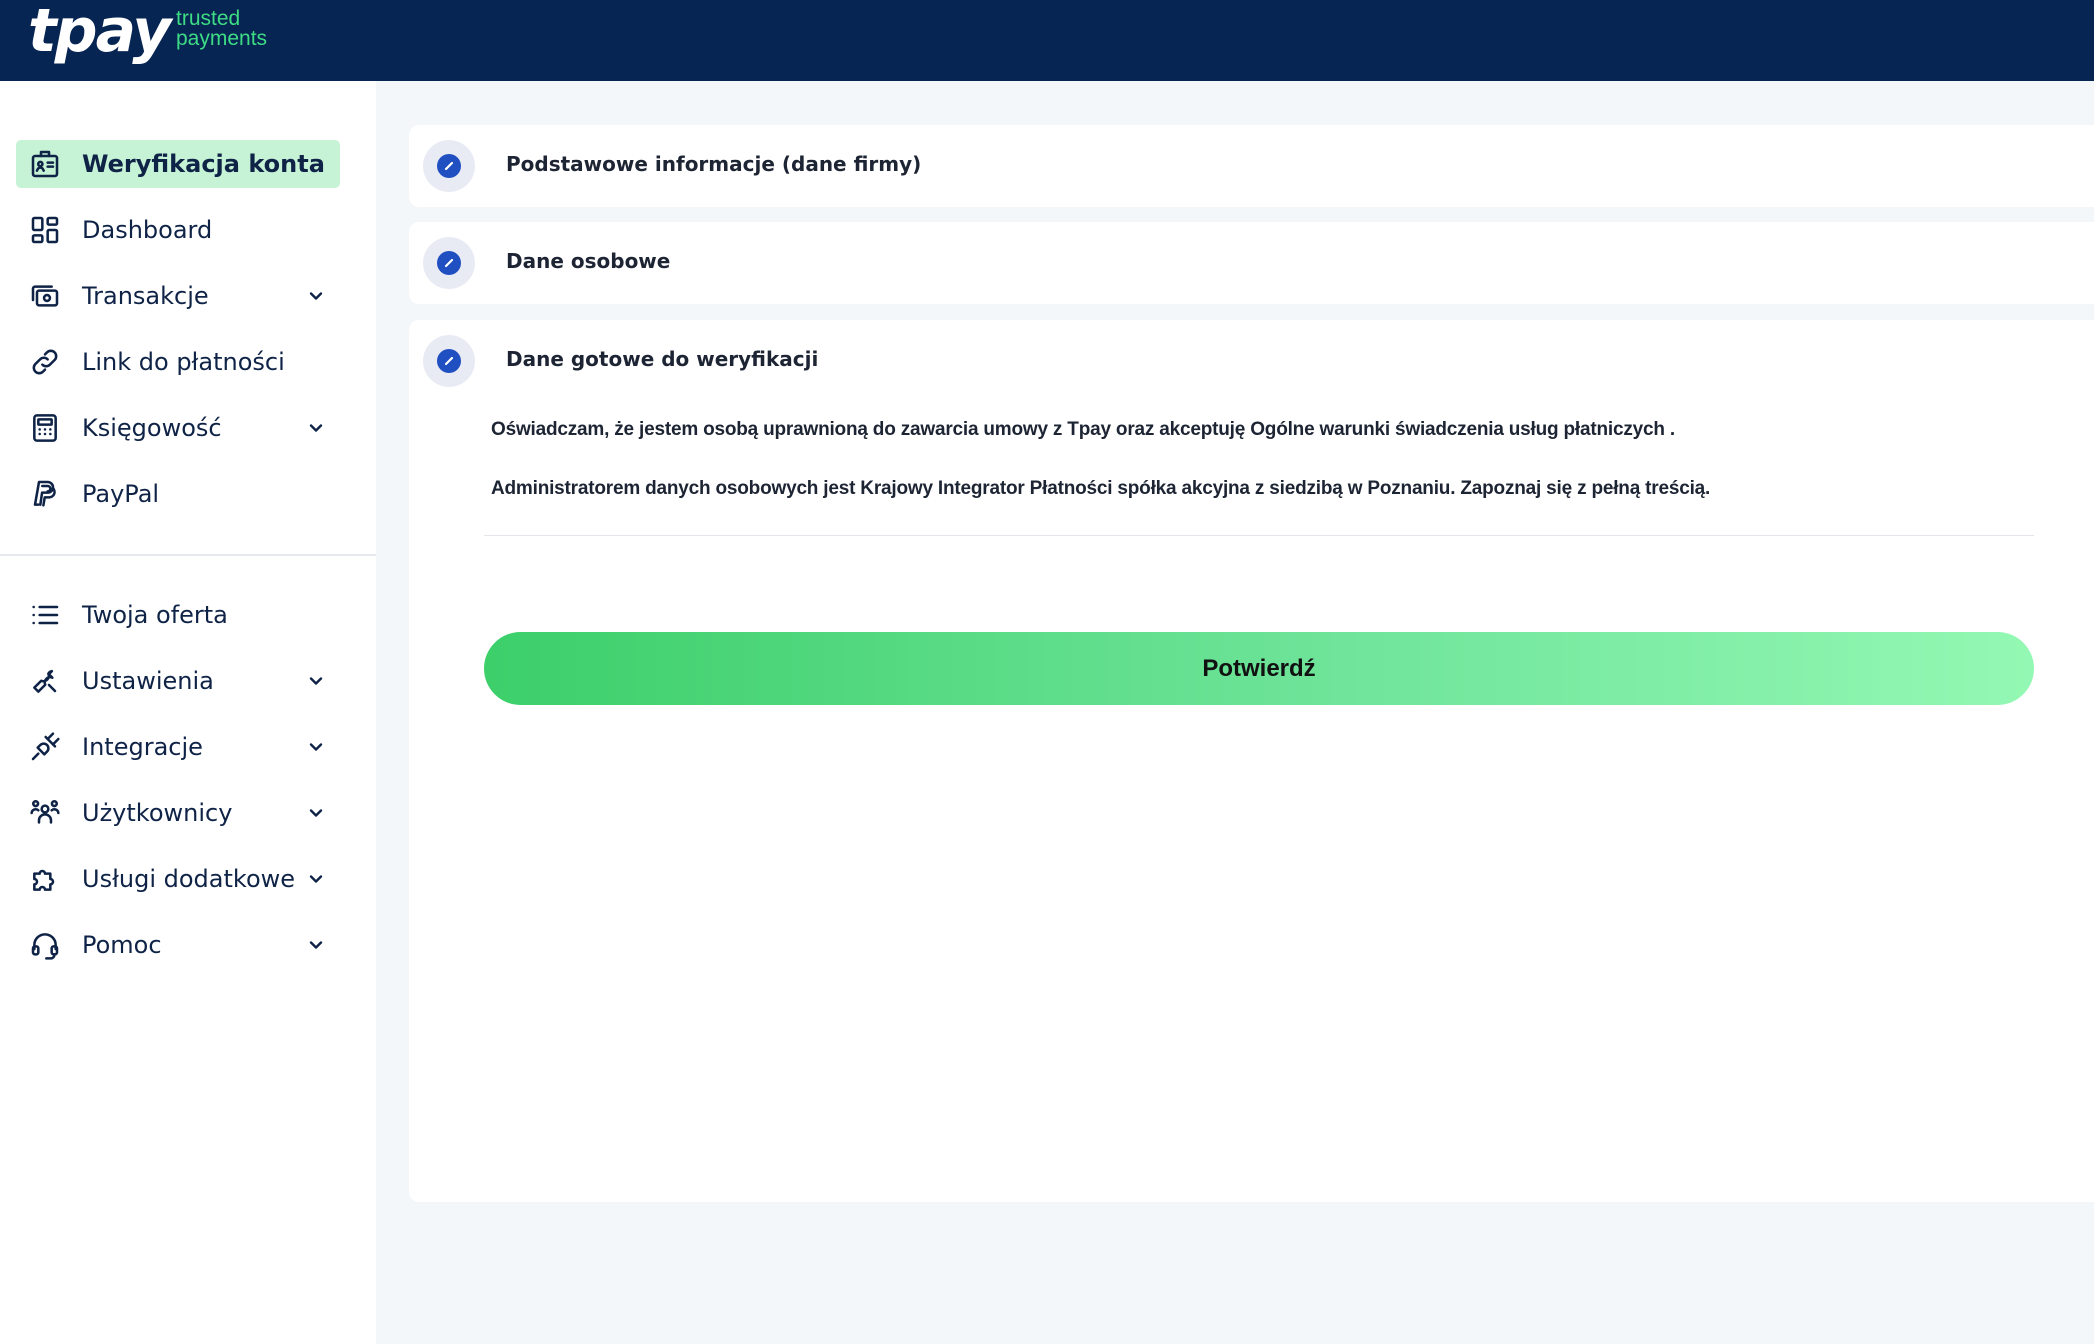  Describe the element at coordinates (1259, 535) in the screenshot. I see `divider` at that location.